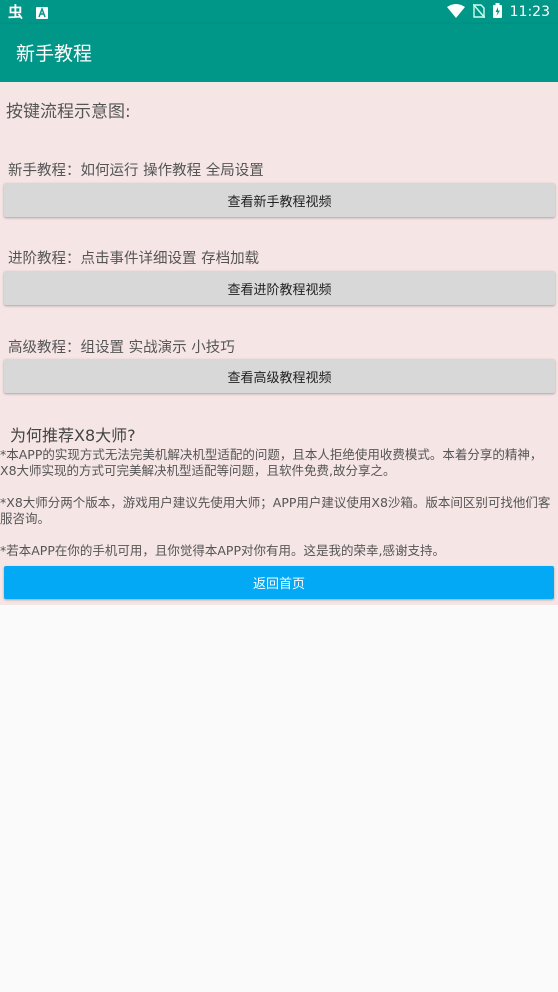 This screenshot has width=558, height=992. I want to click on status-time: 11:23, so click(529, 12).